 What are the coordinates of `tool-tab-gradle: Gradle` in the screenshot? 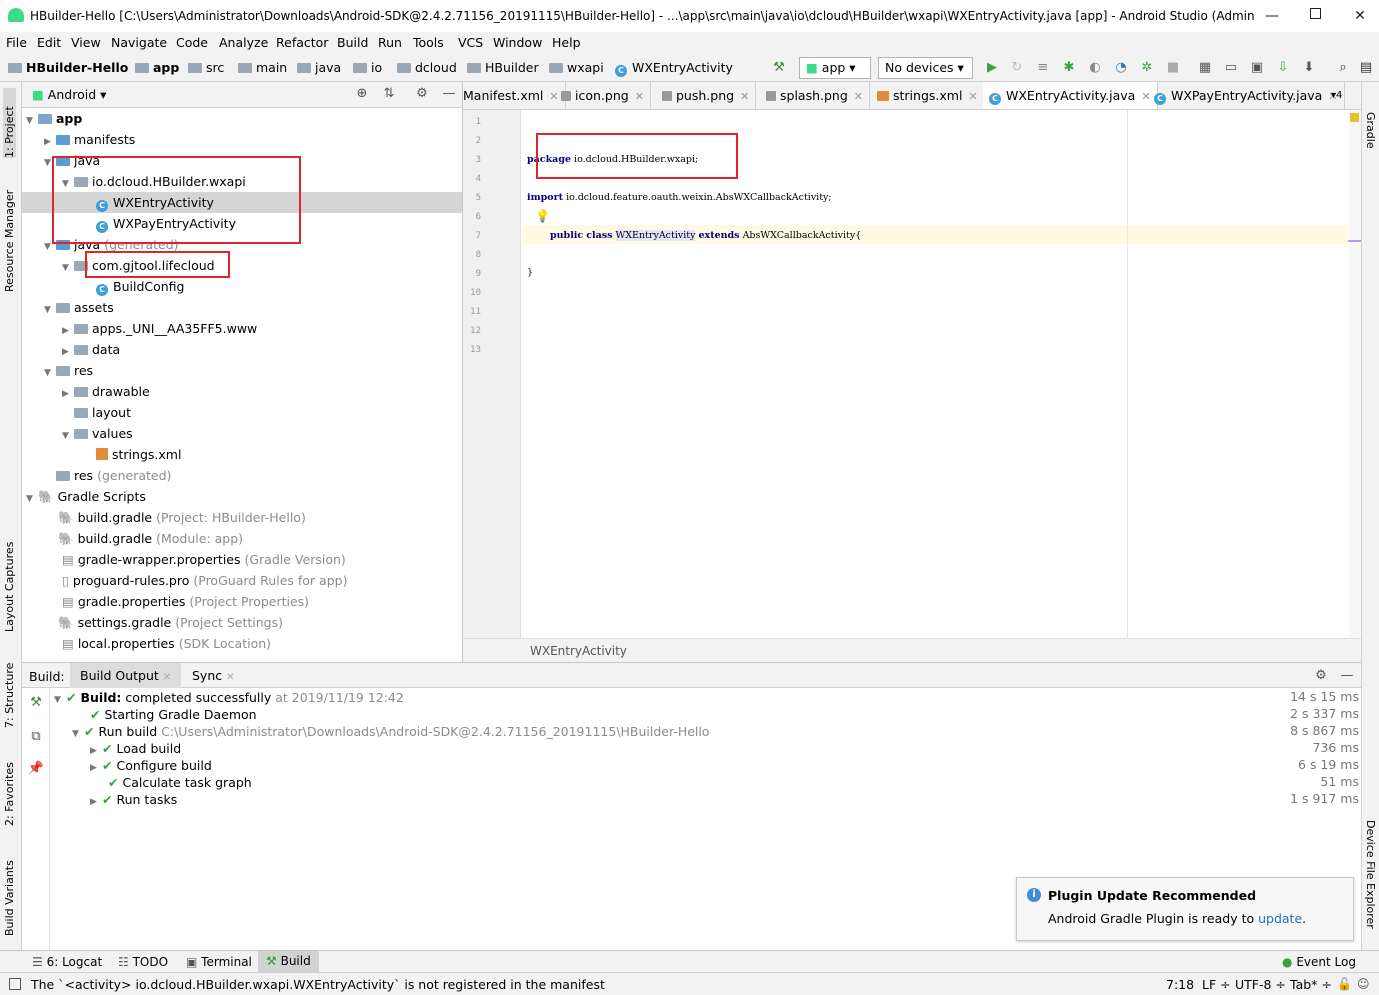 It's located at (1370, 130).